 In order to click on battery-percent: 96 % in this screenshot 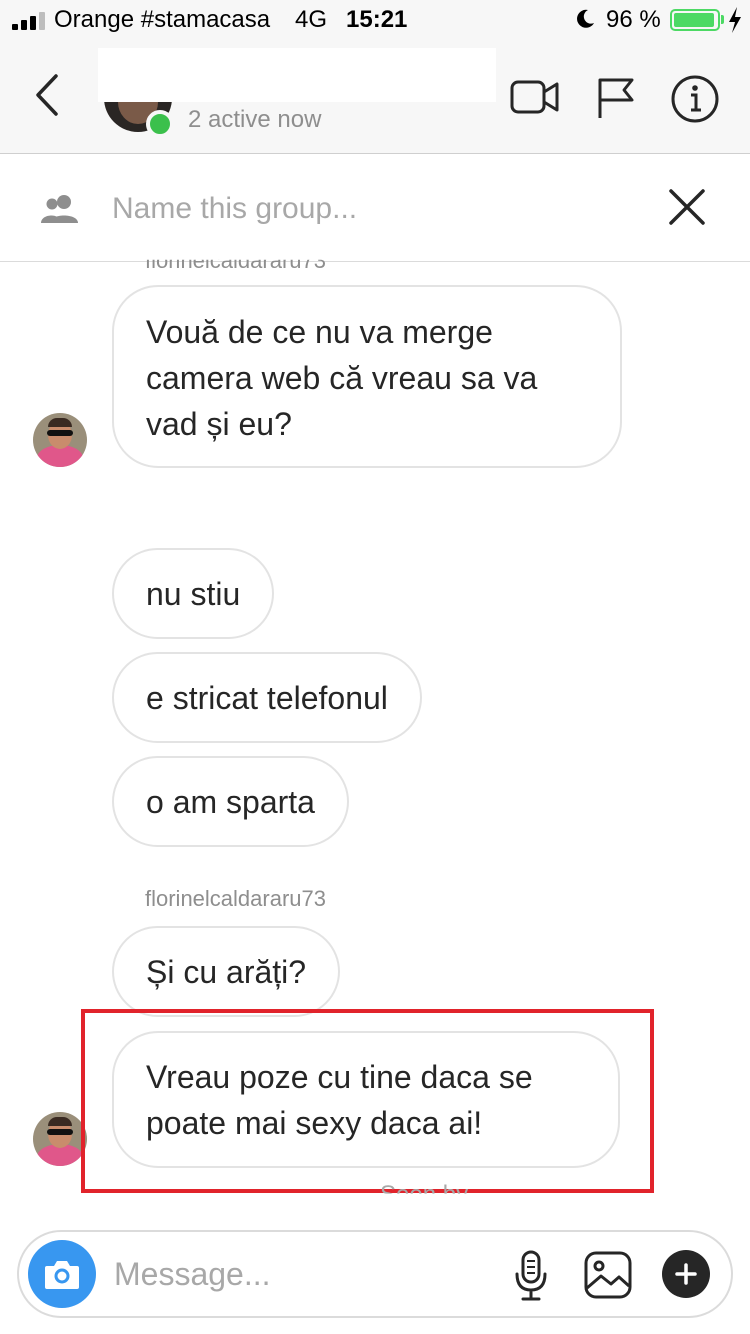, I will do `click(633, 19)`.